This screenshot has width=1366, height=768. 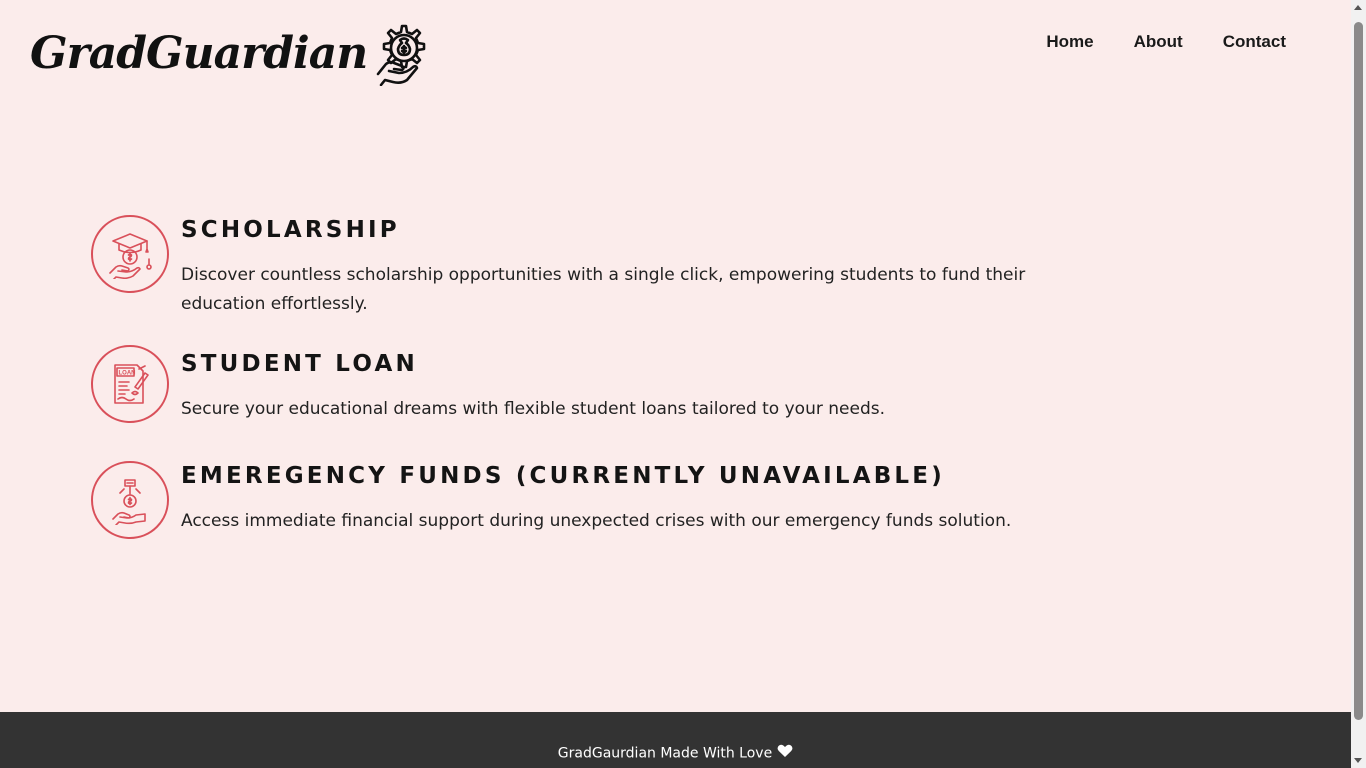 I want to click on scholarship-cap-hand-icon, so click(x=130, y=254).